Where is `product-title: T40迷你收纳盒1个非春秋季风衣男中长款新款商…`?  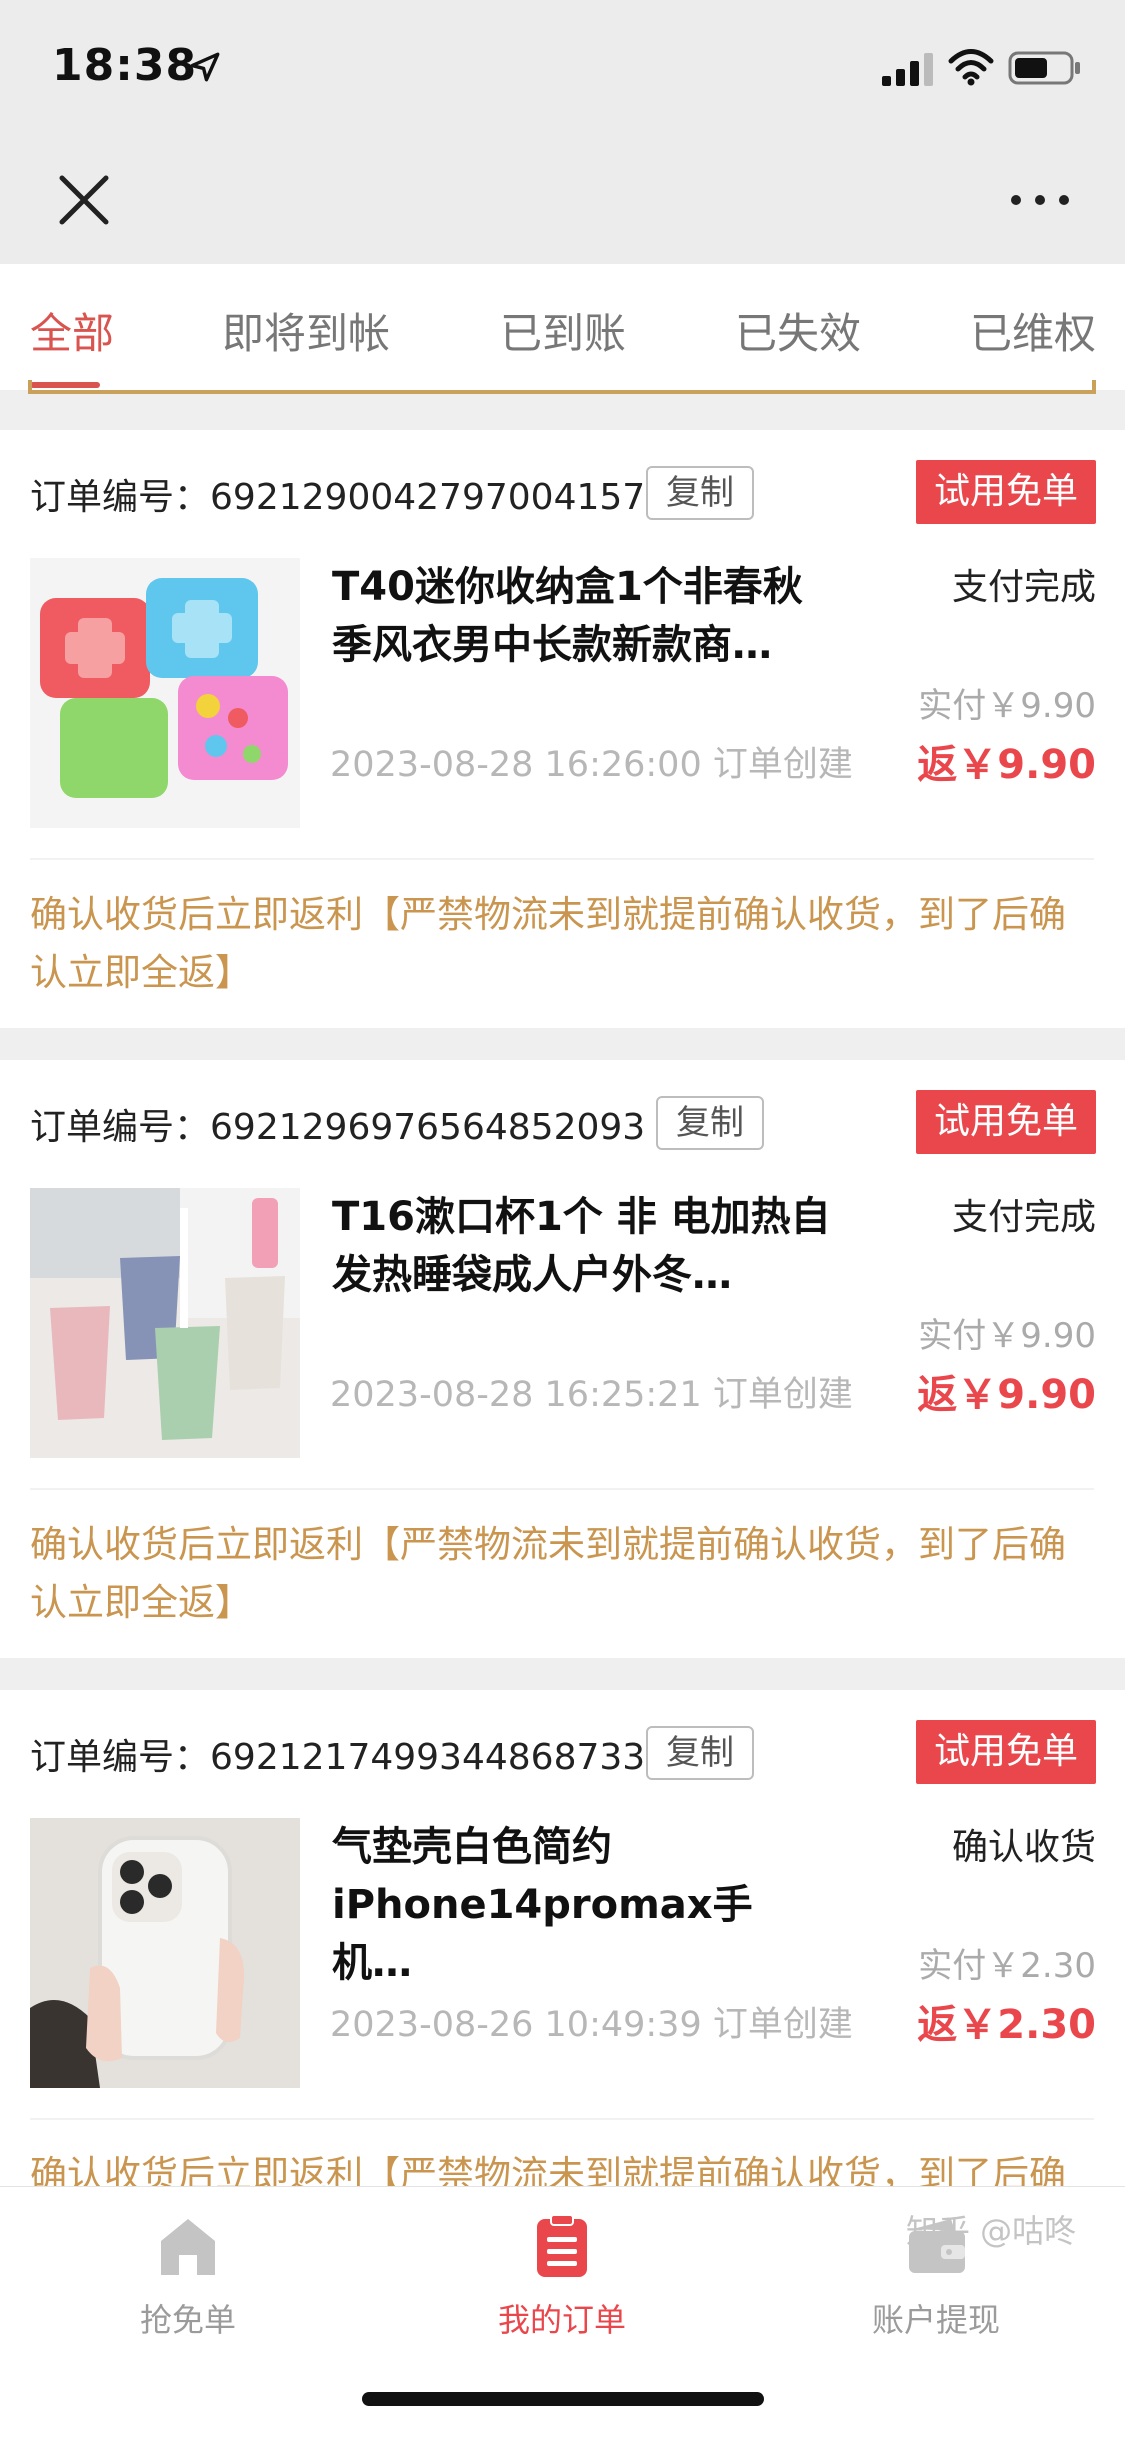
product-title: T40迷你收纳盒1个非春秋季风衣男中长款新款商… is located at coordinates (582, 616).